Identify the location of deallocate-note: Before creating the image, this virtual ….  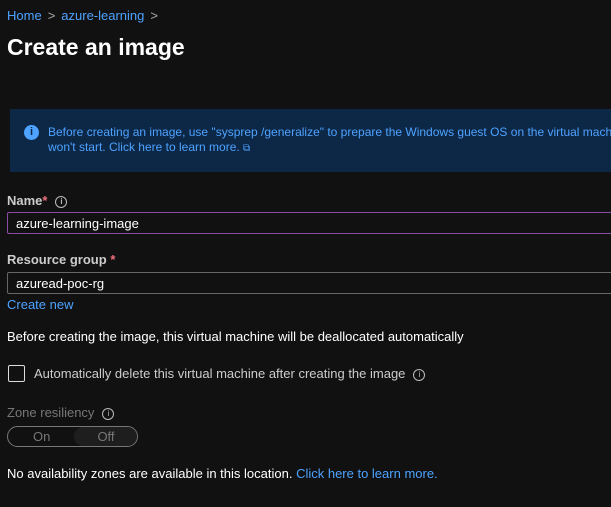
(235, 336).